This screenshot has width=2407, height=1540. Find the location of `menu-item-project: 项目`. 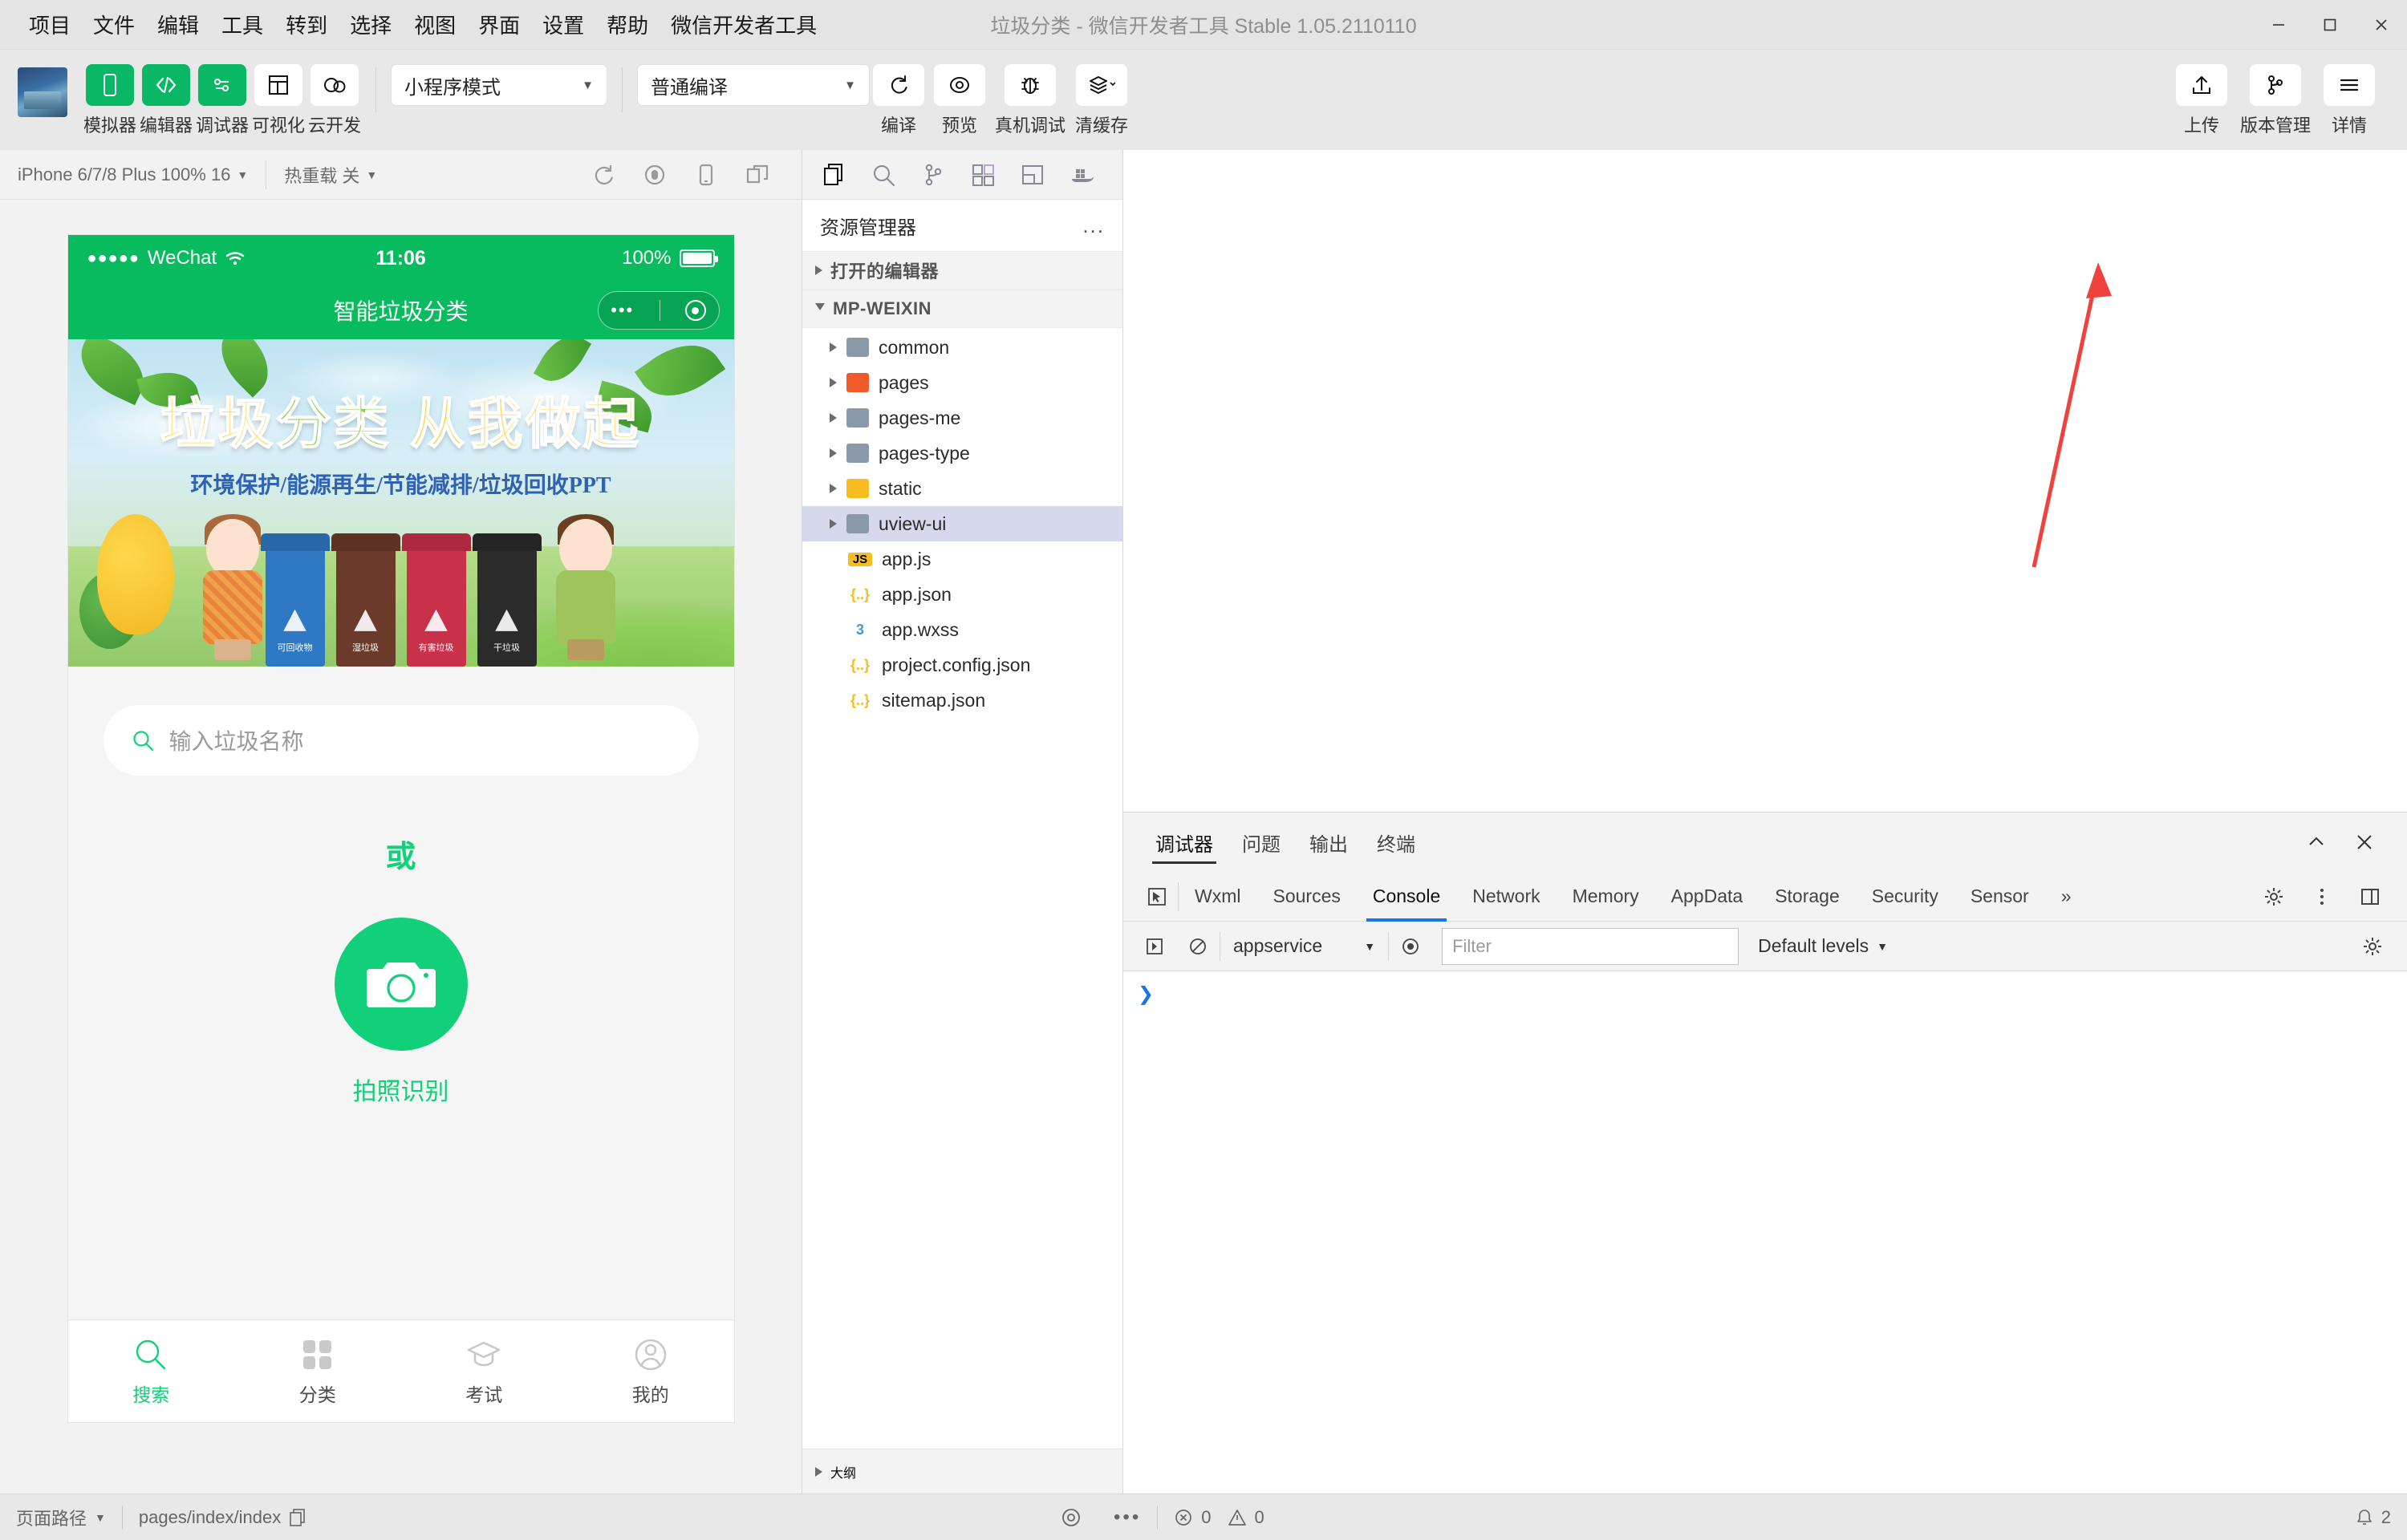

menu-item-project: 项目 is located at coordinates (50, 24).